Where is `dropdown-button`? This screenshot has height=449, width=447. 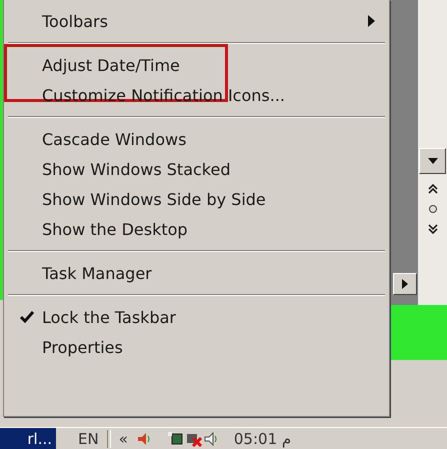 dropdown-button is located at coordinates (432, 161).